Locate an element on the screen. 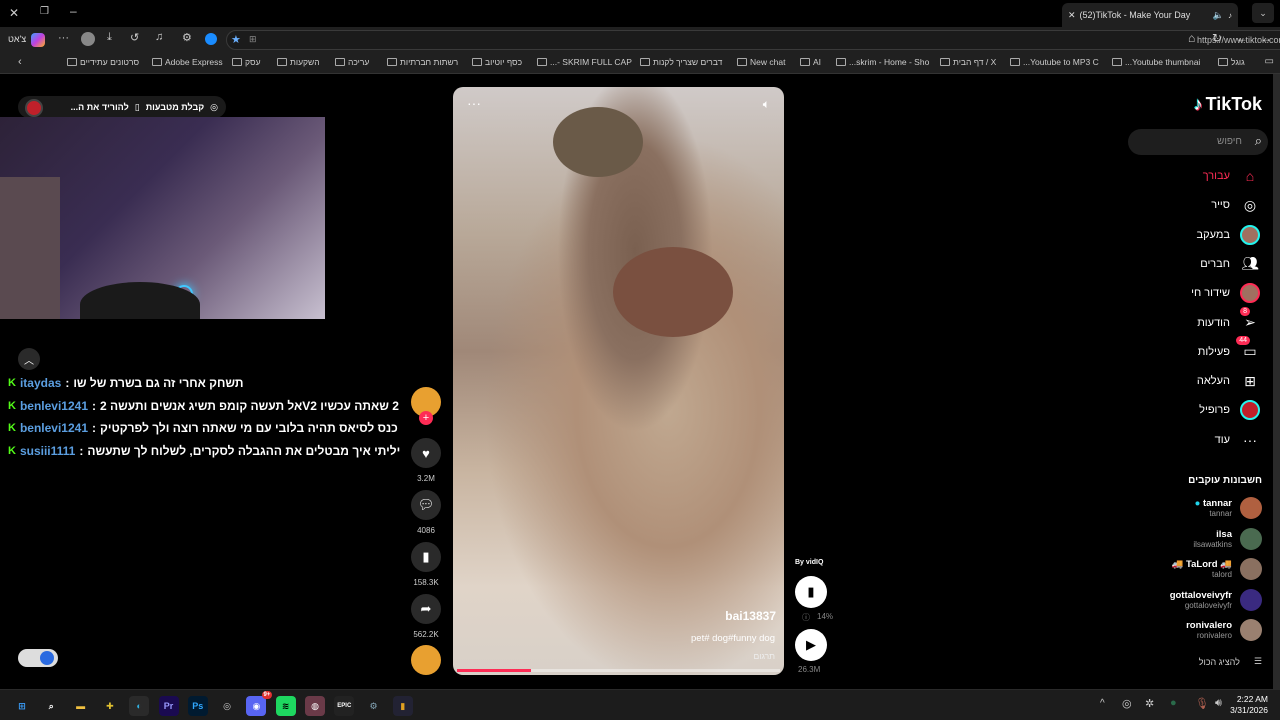 This screenshot has height=720, width=1280. profile-avatar-icon is located at coordinates (88, 39).